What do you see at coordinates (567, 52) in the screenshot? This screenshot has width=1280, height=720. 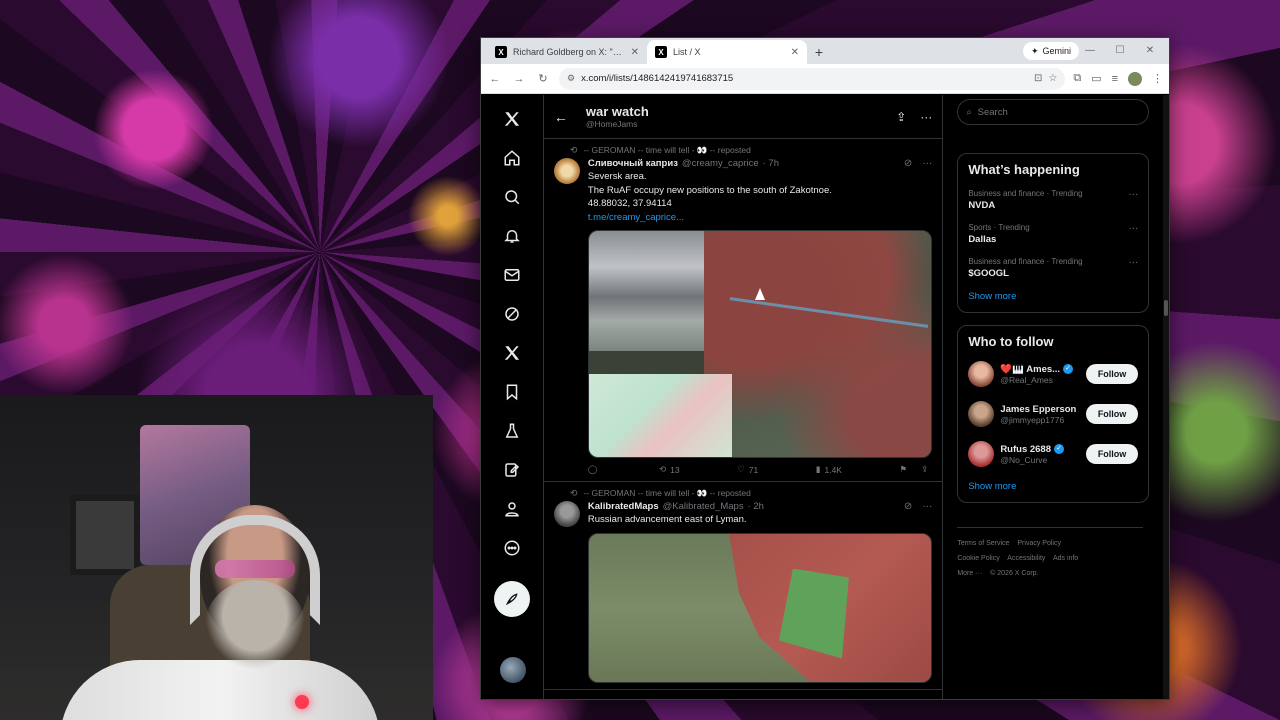 I see `tab-richard-goldberg: X Richard Goldberg on X: "Now the ✕` at bounding box center [567, 52].